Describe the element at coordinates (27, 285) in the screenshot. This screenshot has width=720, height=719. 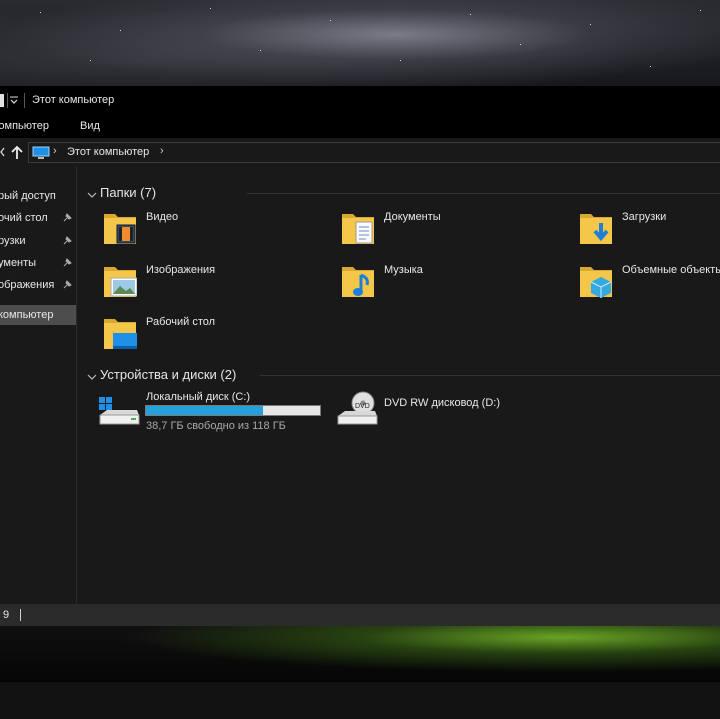
I see `nav-item-pictures: ображения` at that location.